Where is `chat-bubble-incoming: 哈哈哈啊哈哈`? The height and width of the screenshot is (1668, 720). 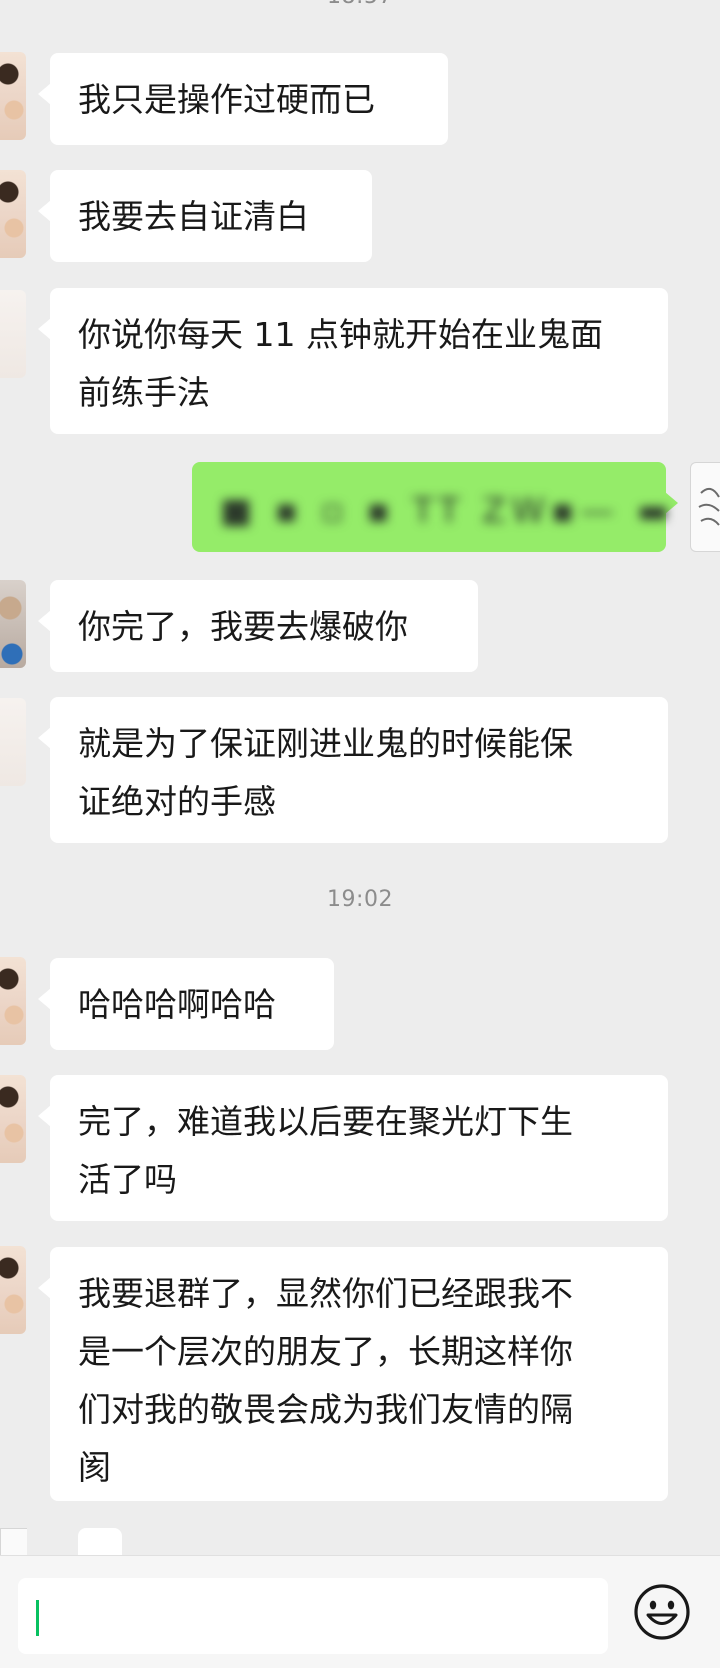 chat-bubble-incoming: 哈哈哈啊哈哈 is located at coordinates (186, 1004).